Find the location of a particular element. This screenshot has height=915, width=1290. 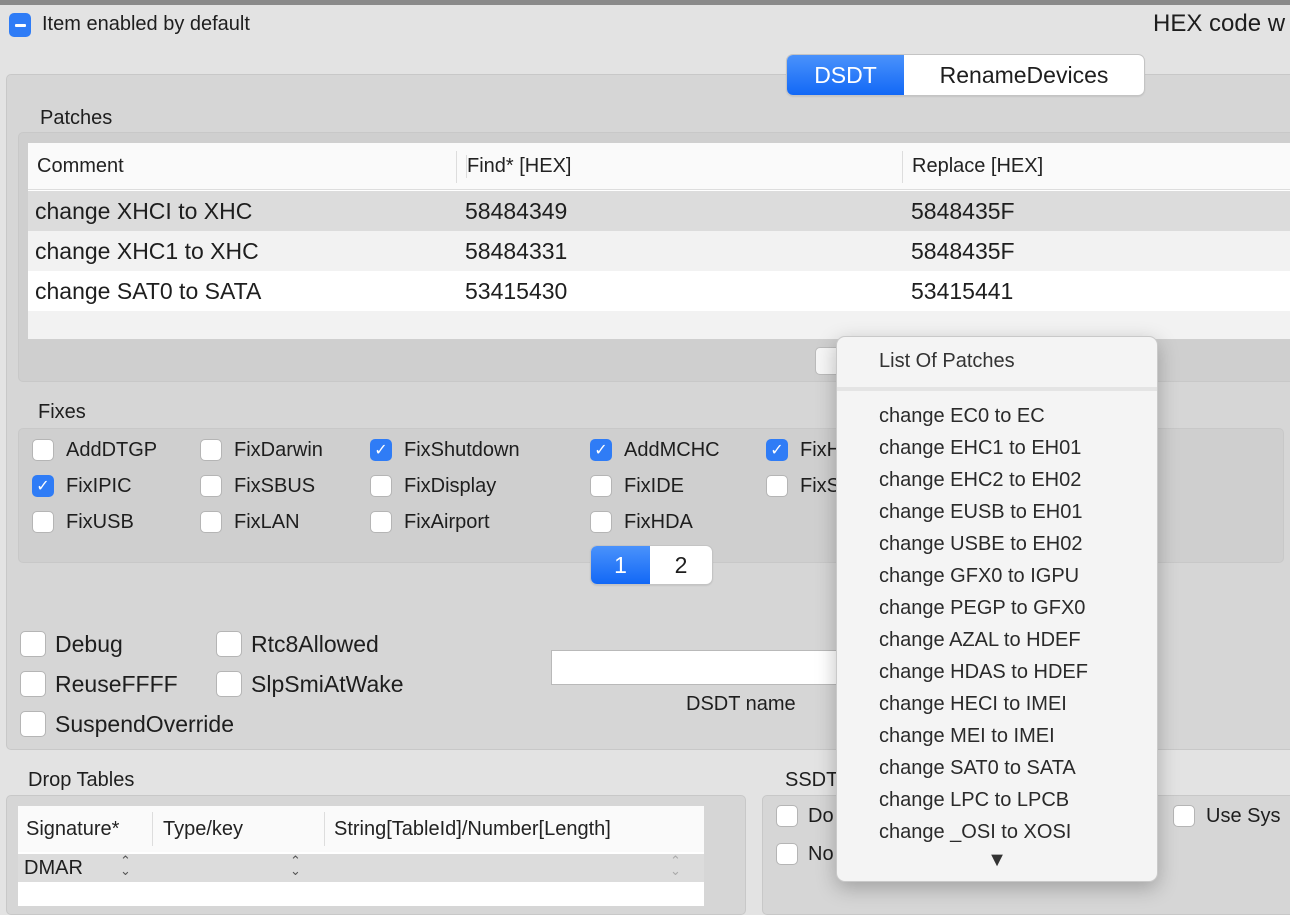

fix-label: FixUSB is located at coordinates (100, 522).